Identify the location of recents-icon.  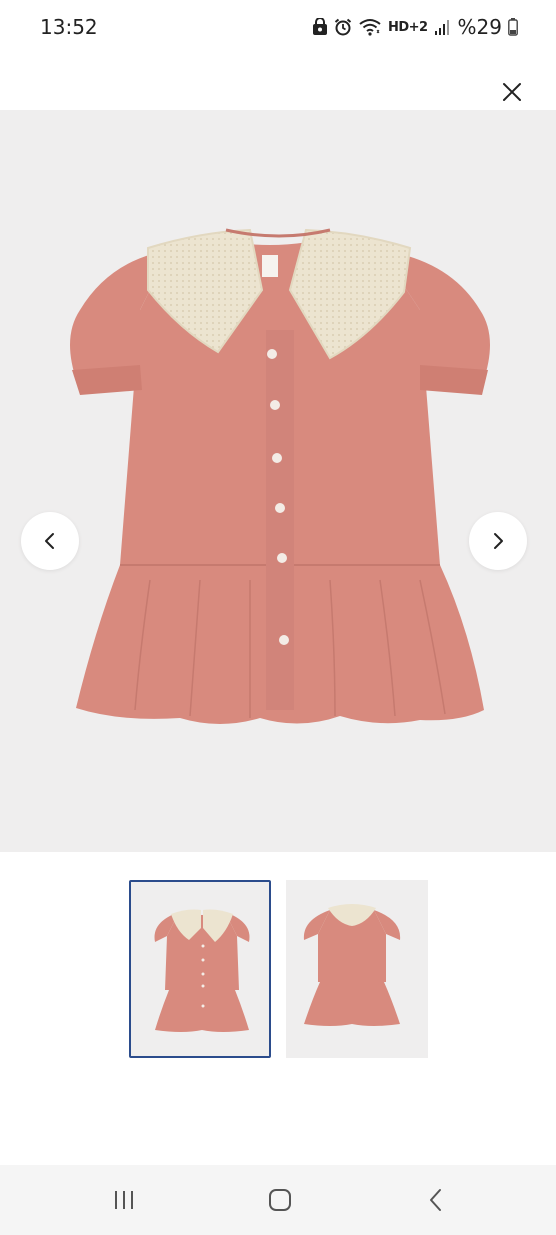
(124, 1200).